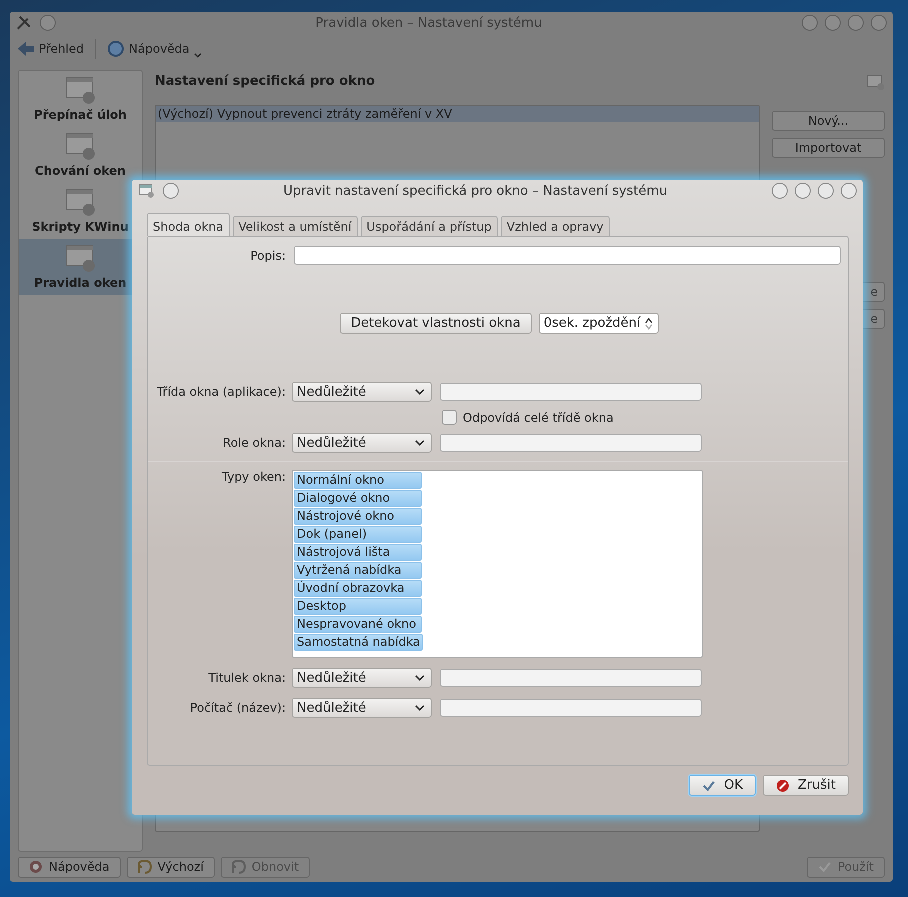 Image resolution: width=908 pixels, height=897 pixels. What do you see at coordinates (555, 226) in the screenshot?
I see `tab: Vzhled a opravy` at bounding box center [555, 226].